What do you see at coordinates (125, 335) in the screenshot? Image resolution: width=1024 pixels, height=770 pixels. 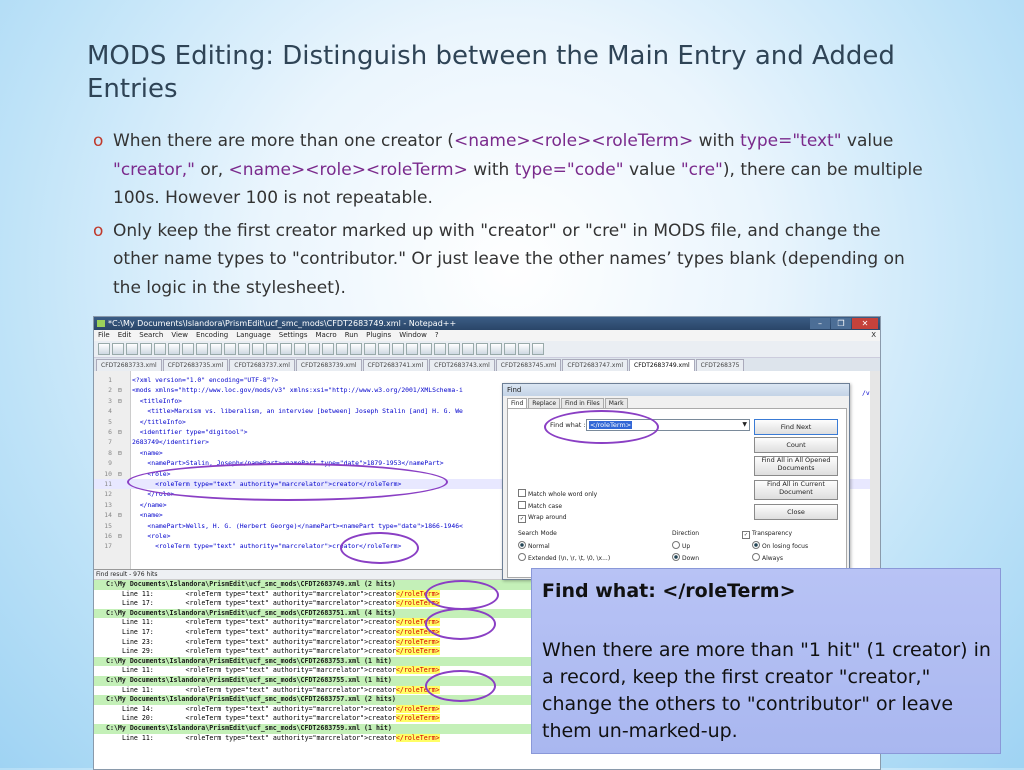 I see `menu-item-edit: Edit` at bounding box center [125, 335].